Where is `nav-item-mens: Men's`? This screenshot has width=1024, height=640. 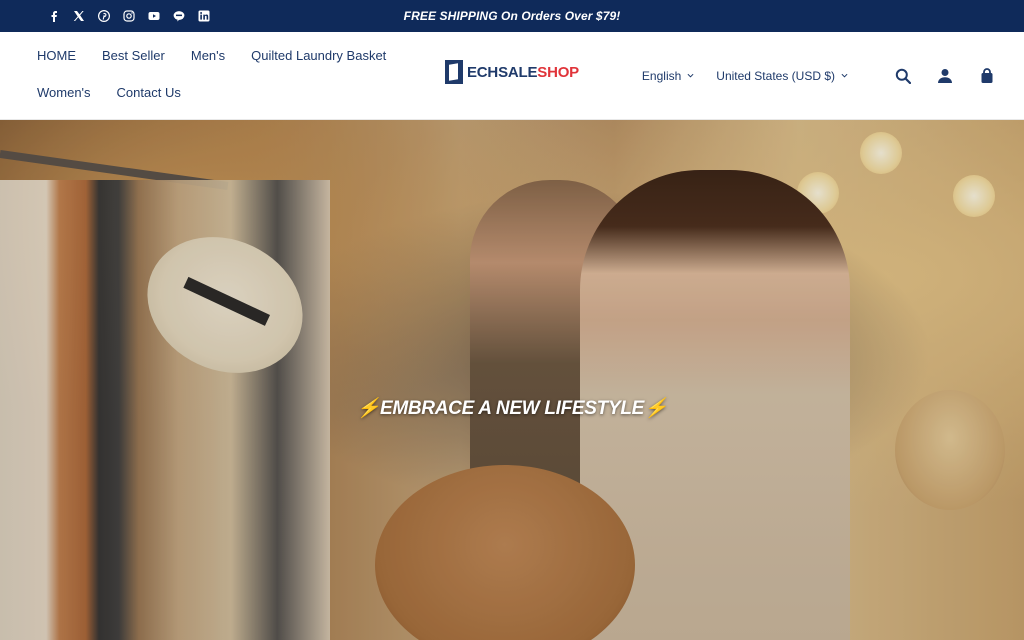
nav-item-mens: Men's is located at coordinates (208, 55).